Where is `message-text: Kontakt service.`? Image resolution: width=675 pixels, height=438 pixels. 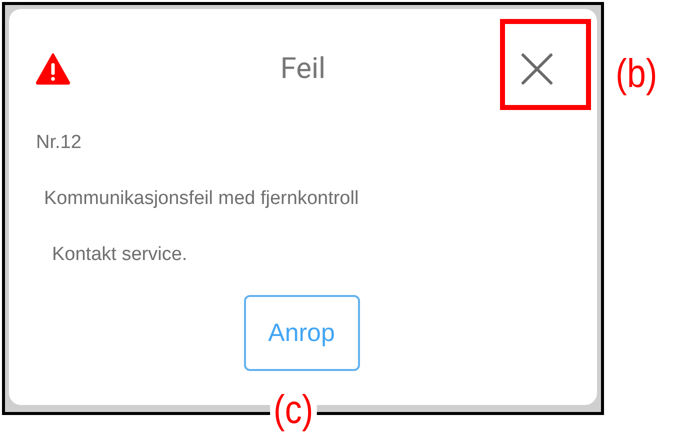 message-text: Kontakt service. is located at coordinates (120, 255).